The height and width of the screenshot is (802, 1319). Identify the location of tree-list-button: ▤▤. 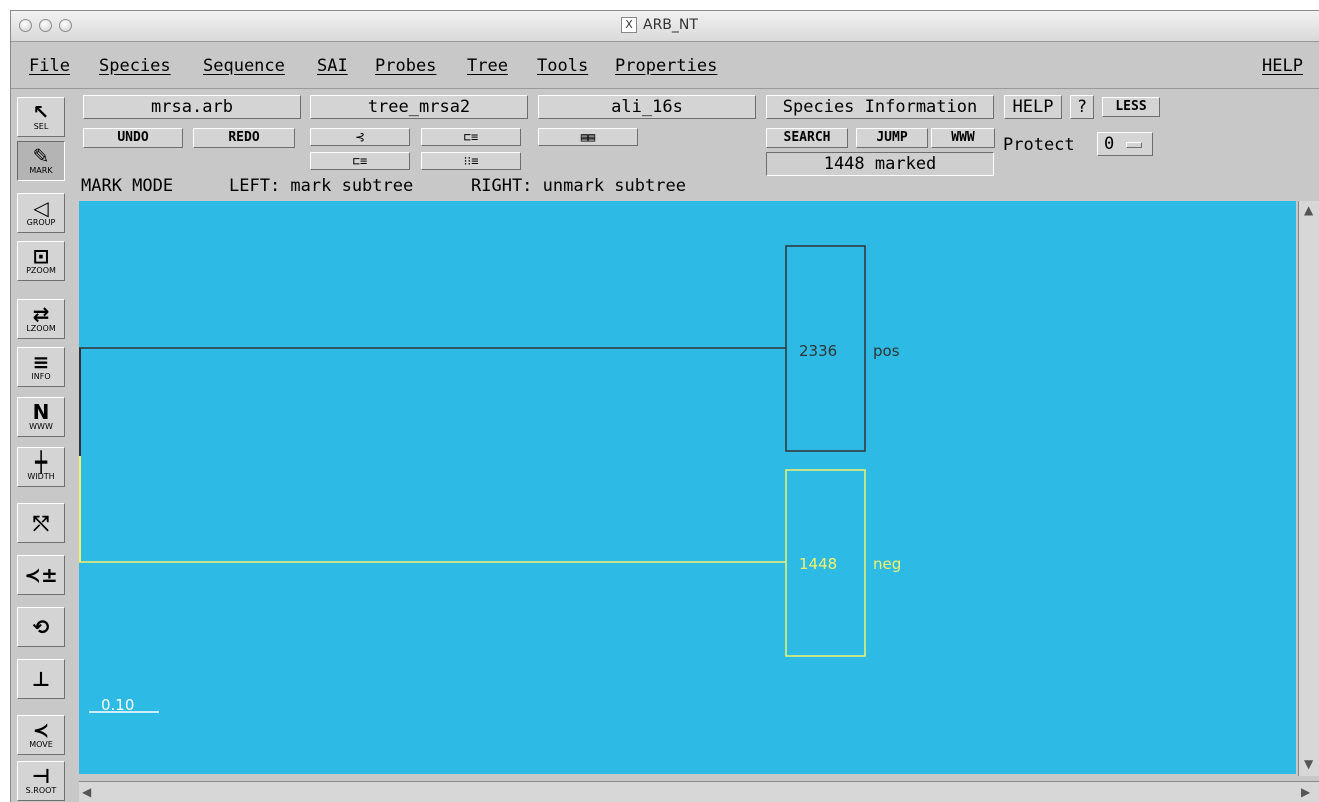
(588, 137).